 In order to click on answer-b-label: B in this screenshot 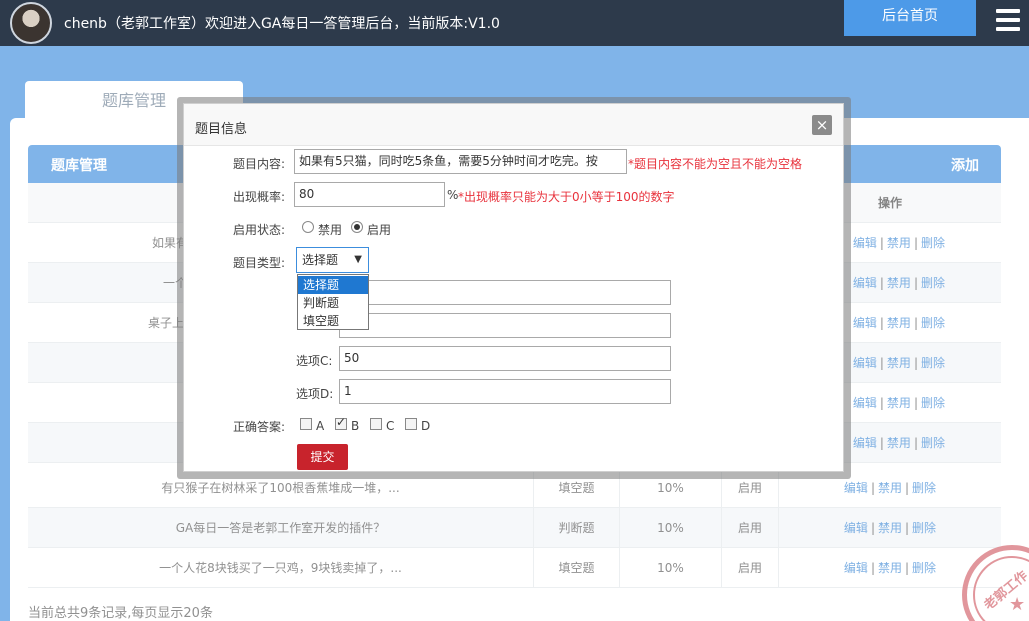, I will do `click(355, 426)`.